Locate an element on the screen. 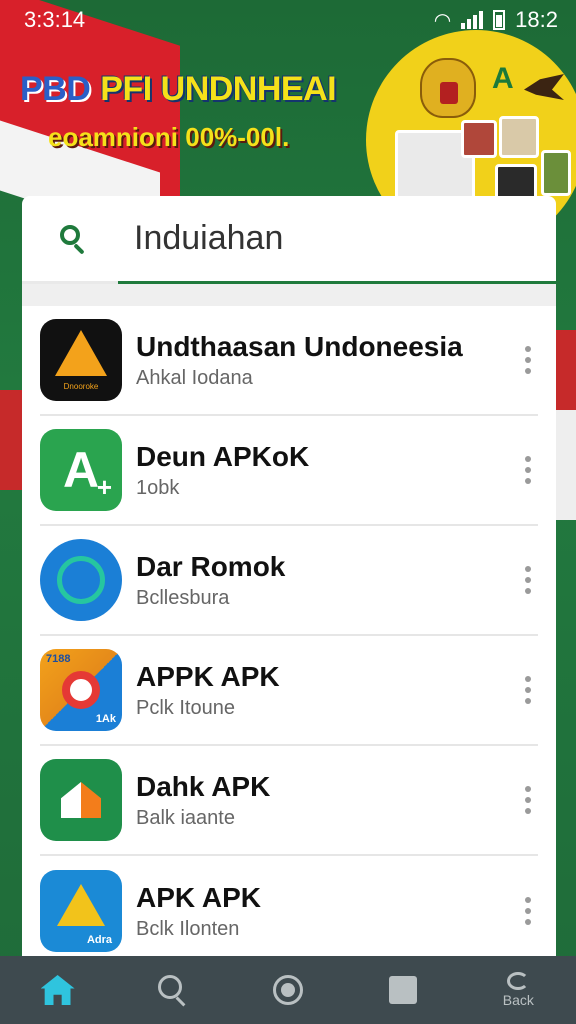 Image resolution: width=576 pixels, height=1024 pixels. list-item: Dar Romok Bcllesbura is located at coordinates (289, 581).